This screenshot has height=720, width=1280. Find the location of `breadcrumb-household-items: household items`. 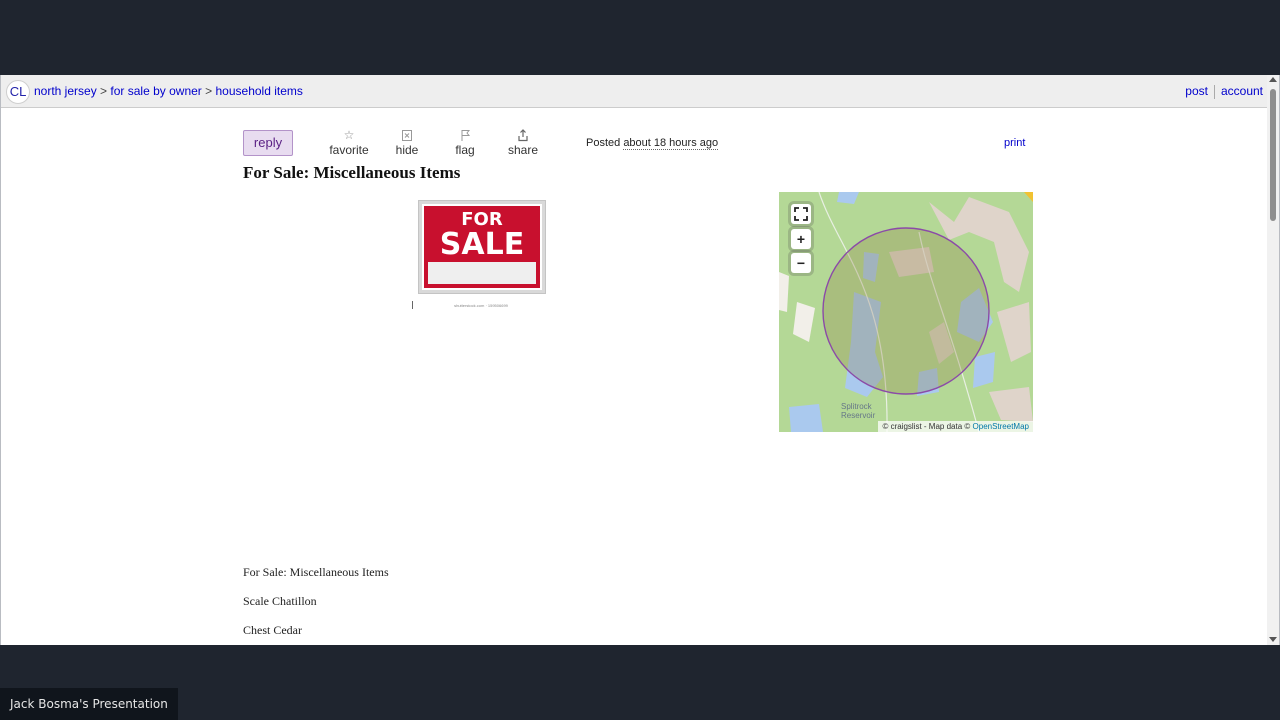

breadcrumb-household-items: household items is located at coordinates (259, 91).